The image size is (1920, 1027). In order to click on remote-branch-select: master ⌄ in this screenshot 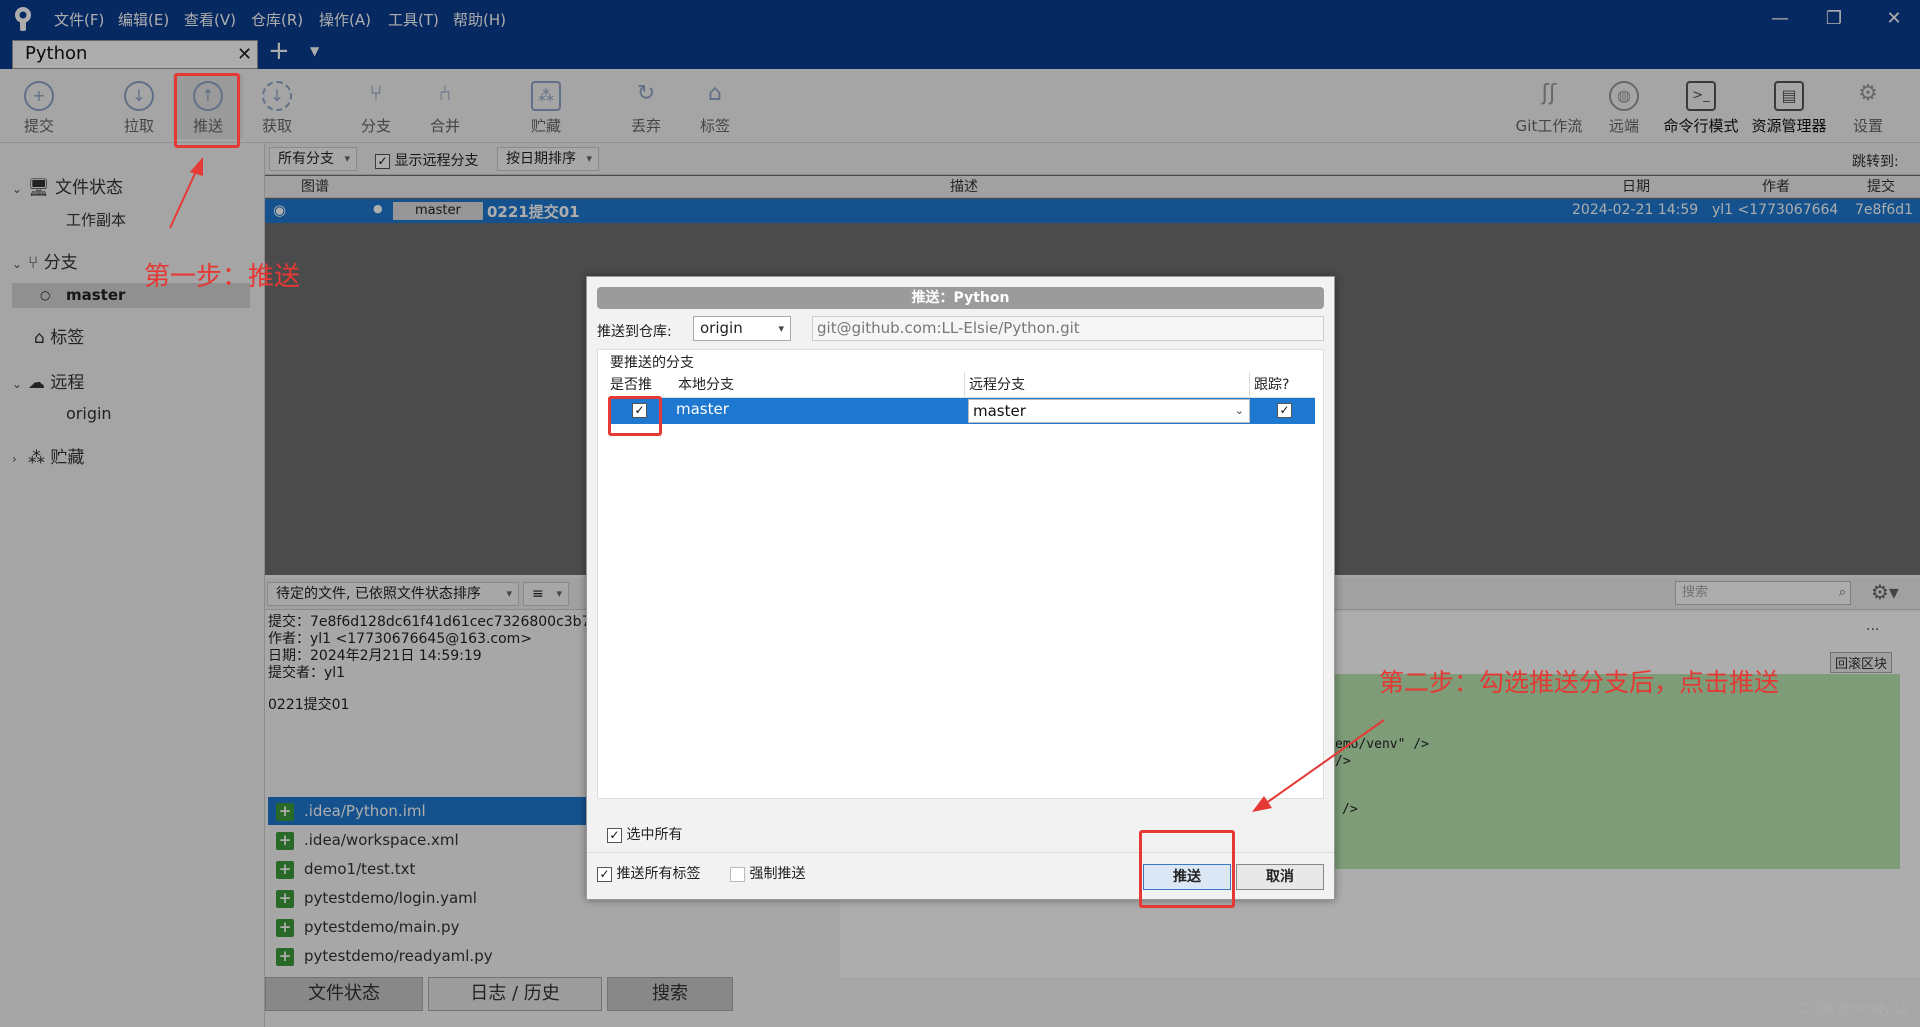, I will do `click(1109, 411)`.